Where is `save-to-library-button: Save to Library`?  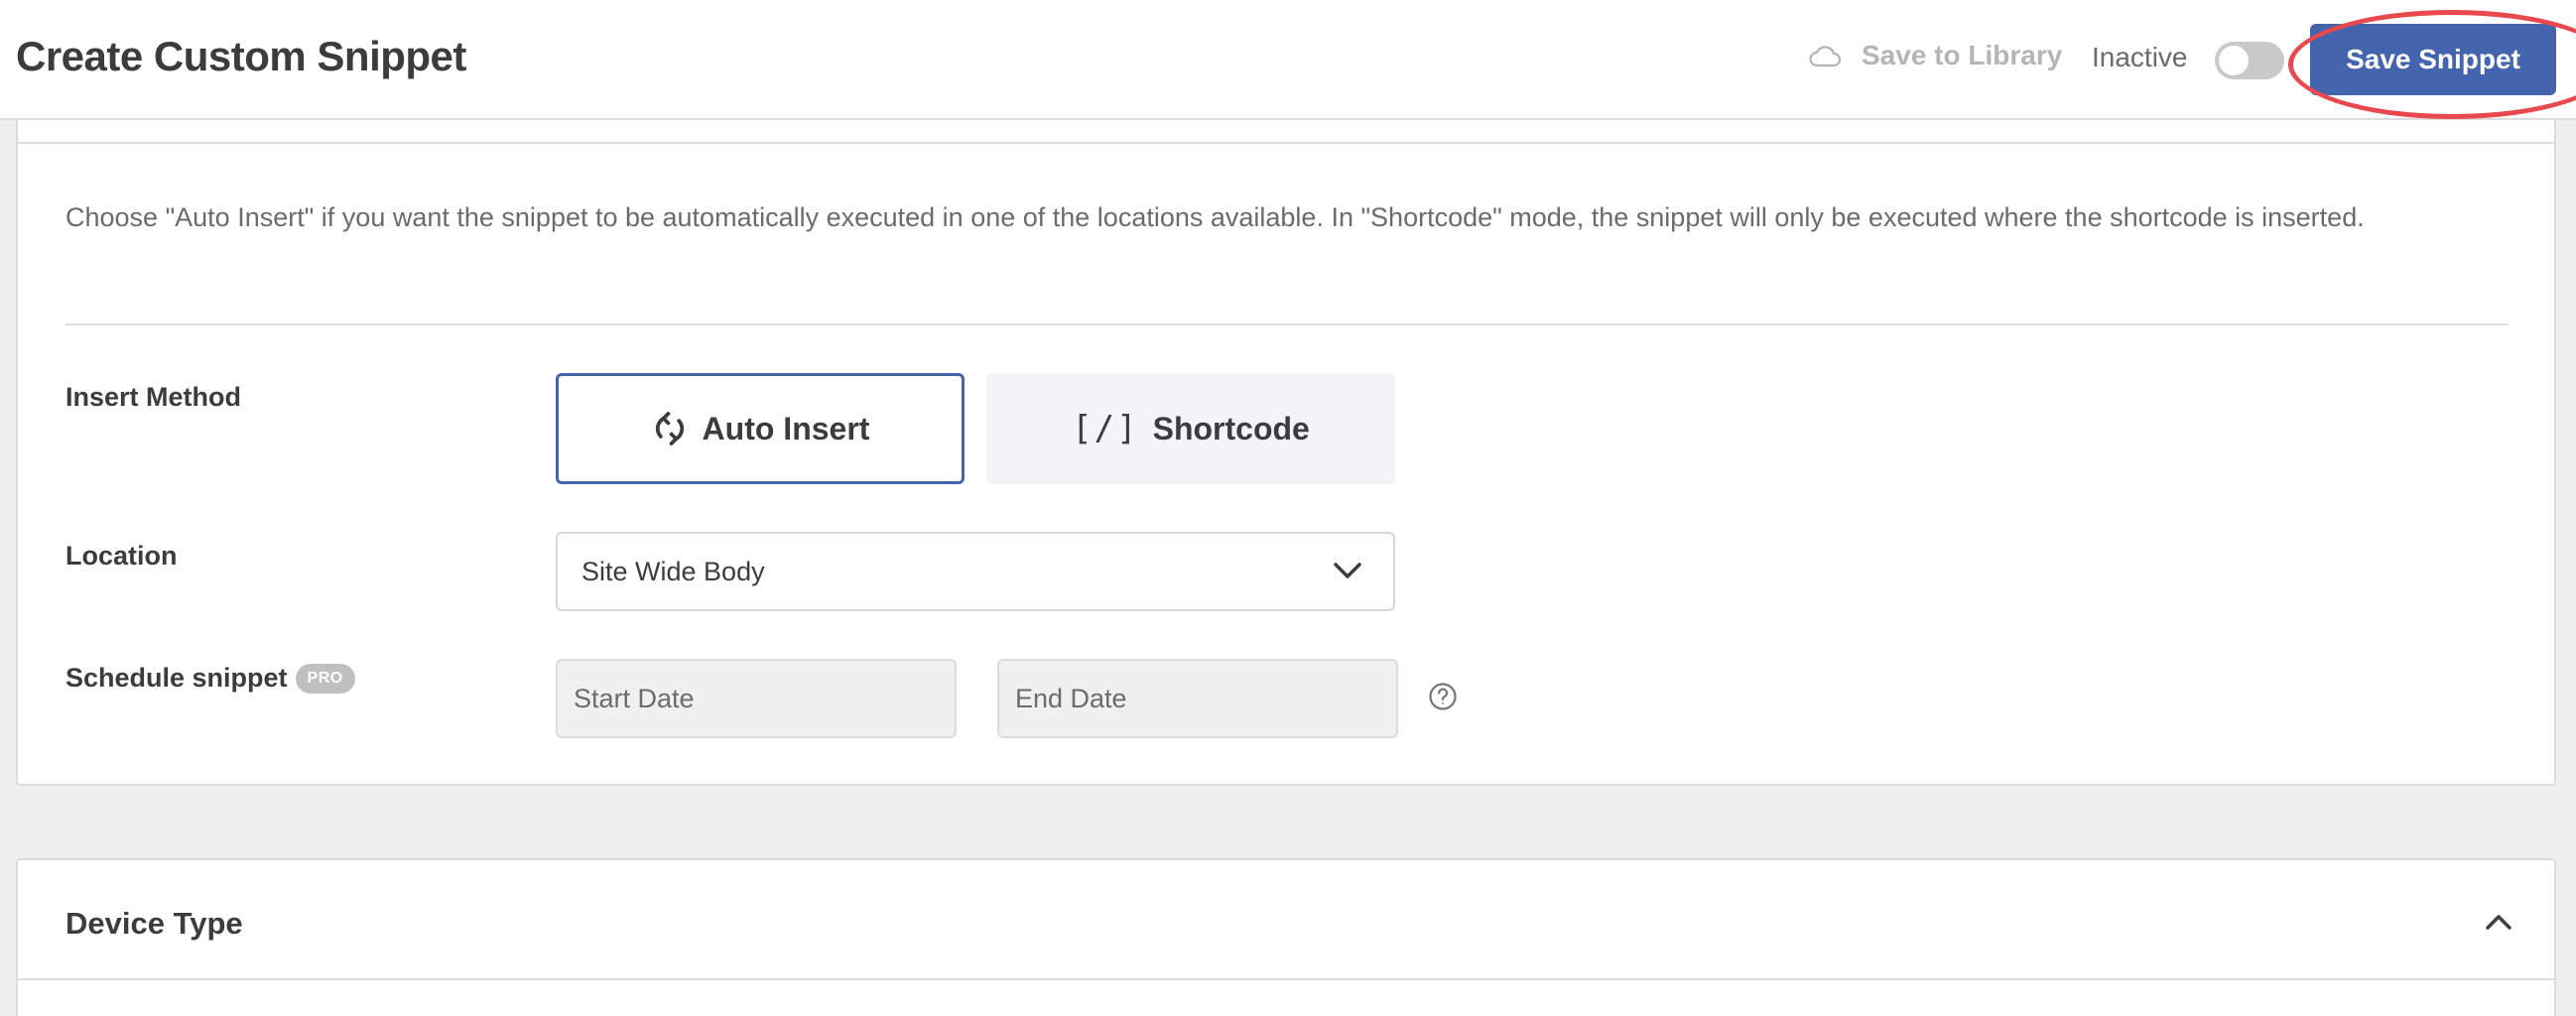 save-to-library-button: Save to Library is located at coordinates (1935, 55).